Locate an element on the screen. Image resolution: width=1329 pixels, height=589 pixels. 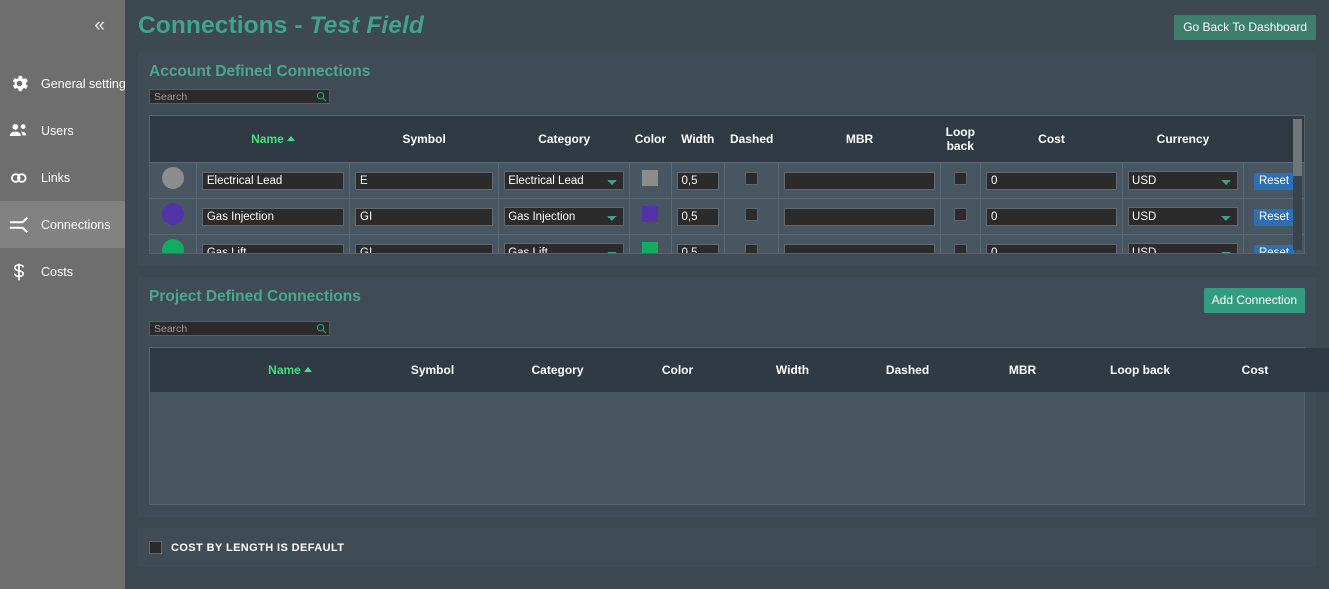
project-col-symbol: Symbol is located at coordinates (432, 370).